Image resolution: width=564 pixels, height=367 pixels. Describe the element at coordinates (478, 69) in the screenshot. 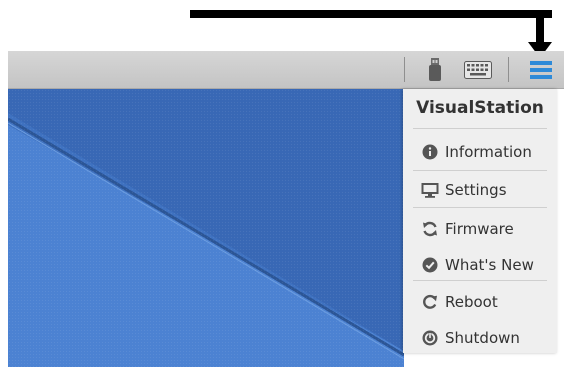

I see `keyboard-icon` at that location.